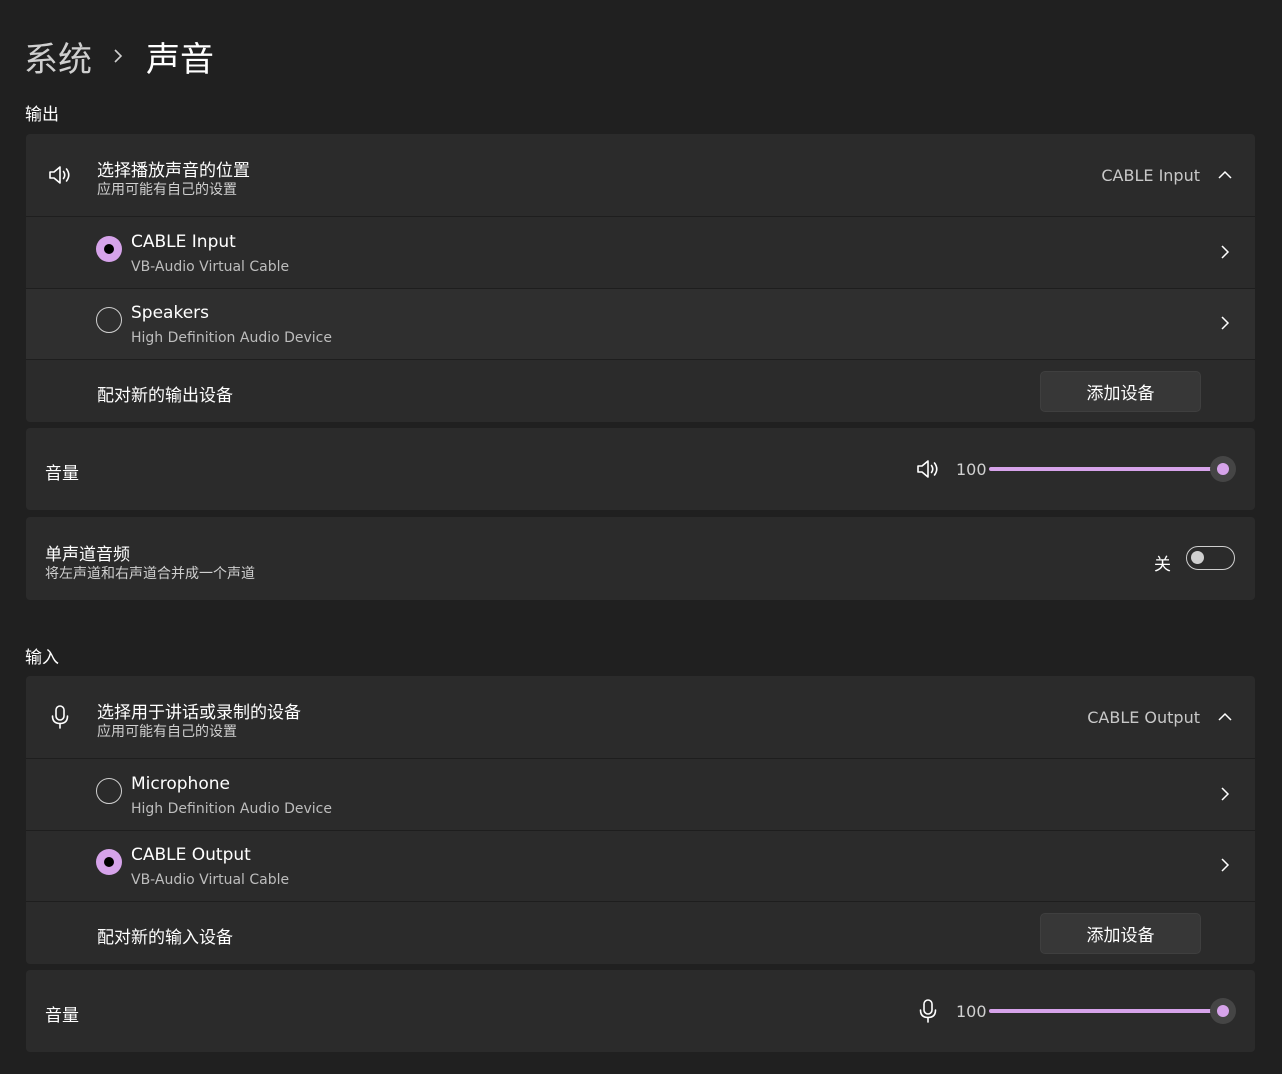 The image size is (1282, 1074). I want to click on output-volume-label: 音量, so click(62, 474).